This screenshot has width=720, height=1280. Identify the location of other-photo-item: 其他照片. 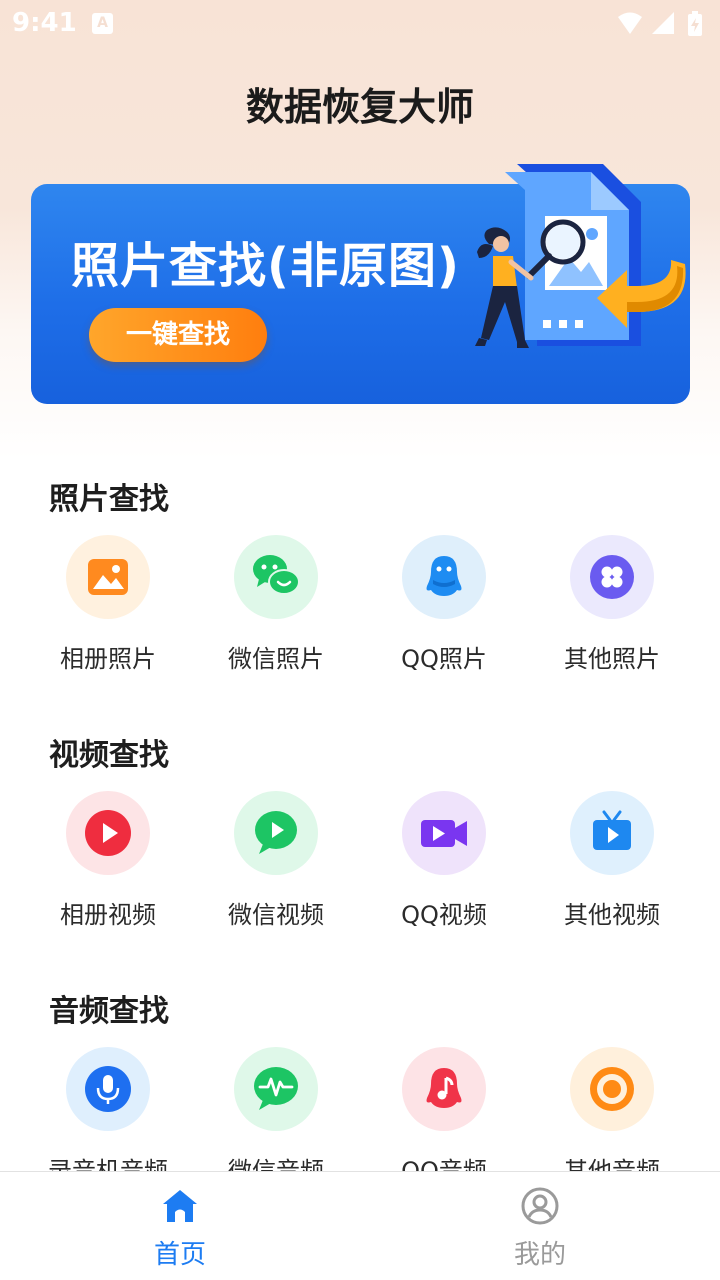
(612, 610).